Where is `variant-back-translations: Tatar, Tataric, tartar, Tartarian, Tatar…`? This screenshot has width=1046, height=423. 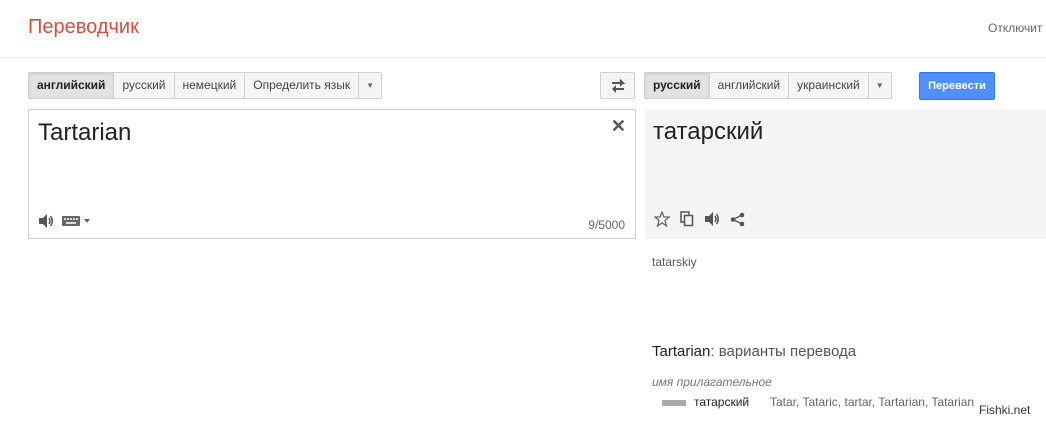 variant-back-translations: Tatar, Tataric, tartar, Tartarian, Tatar… is located at coordinates (872, 402).